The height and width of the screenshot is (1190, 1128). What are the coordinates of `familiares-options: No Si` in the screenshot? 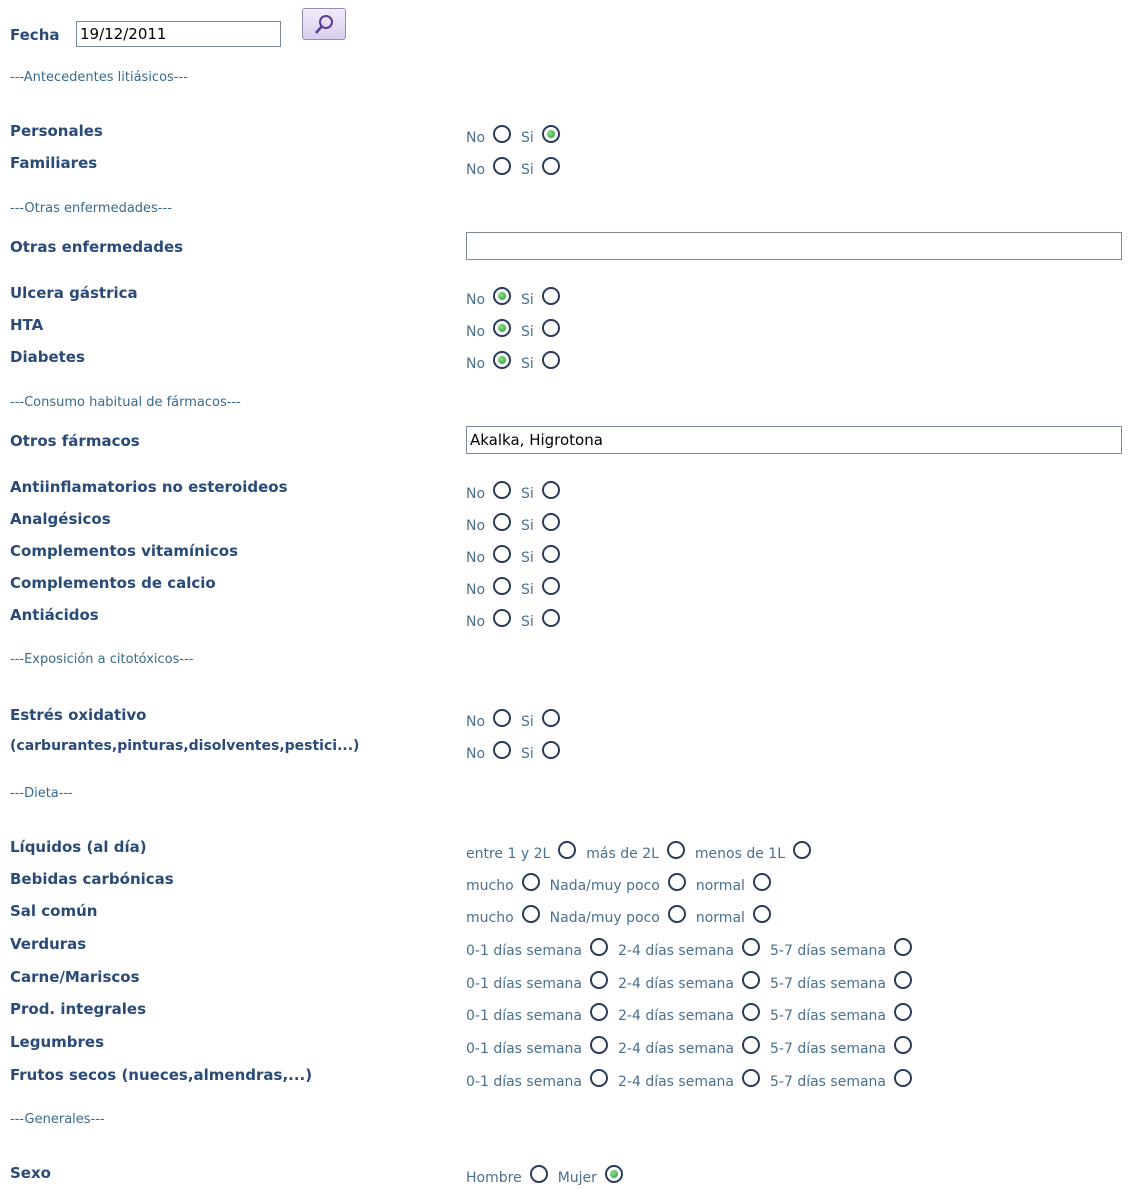 It's located at (518, 166).